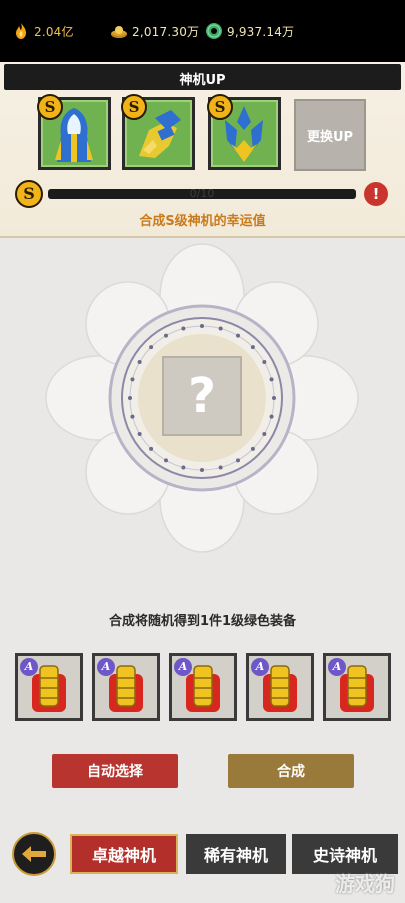  Describe the element at coordinates (202, 396) in the screenshot. I see `result-placeholder: ?` at that location.